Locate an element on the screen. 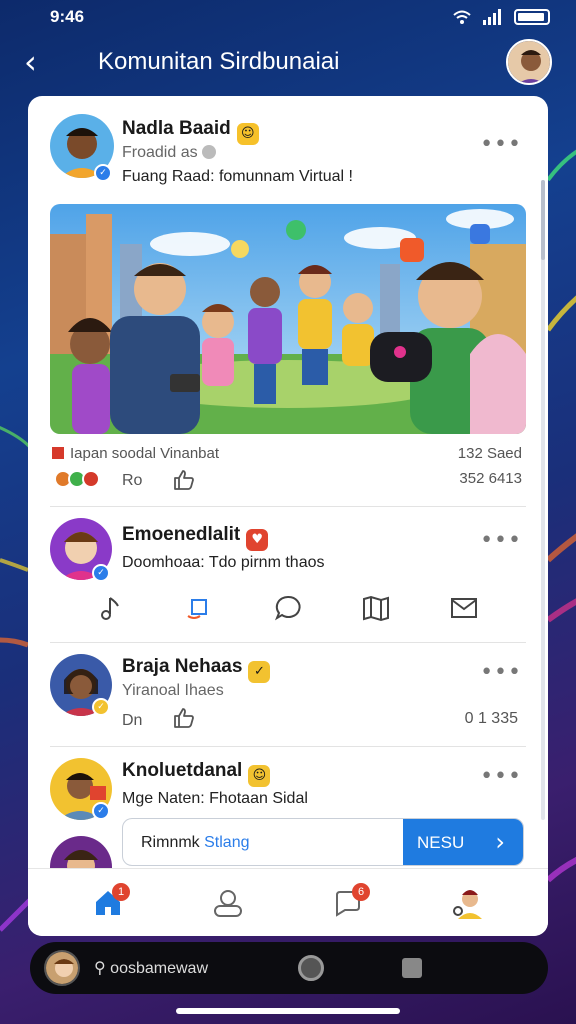 The width and height of the screenshot is (576, 1024). wifi-icon is located at coordinates (462, 17).